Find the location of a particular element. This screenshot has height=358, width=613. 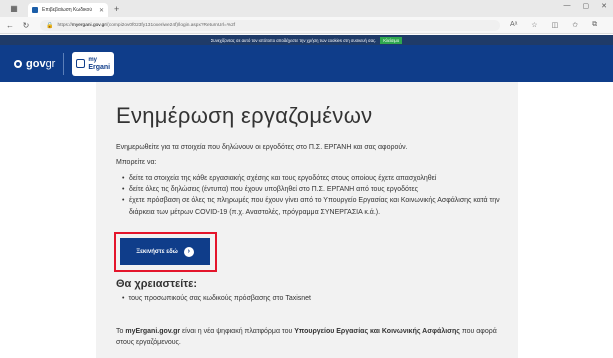

govgr-text-a: gov is located at coordinates (36, 63).